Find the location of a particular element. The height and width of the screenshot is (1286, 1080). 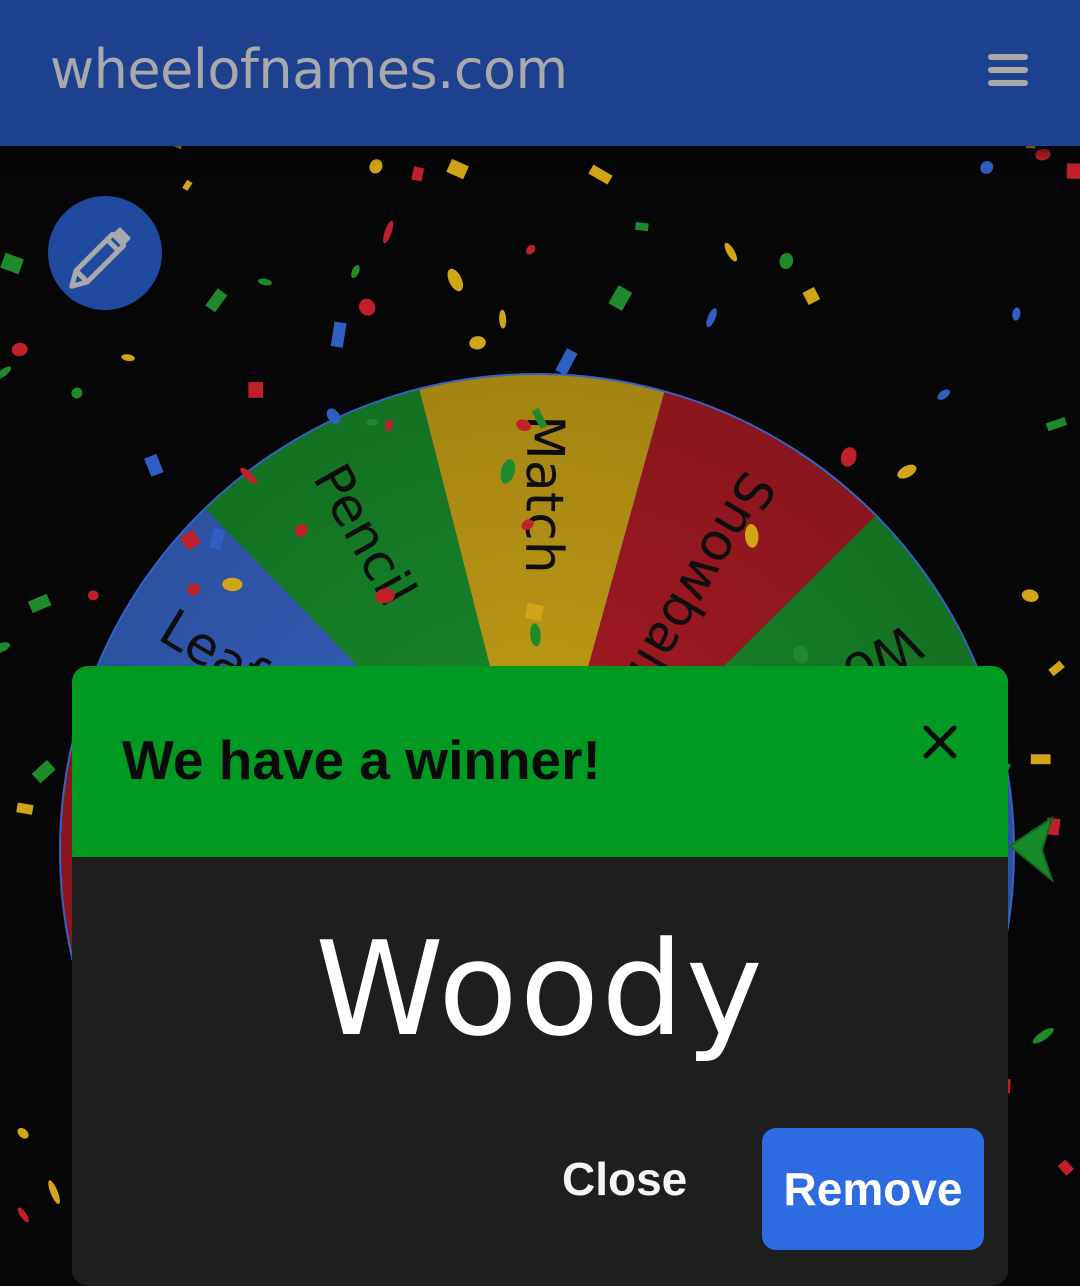

winner-dialog-header: We have a winner! is located at coordinates (540, 761).